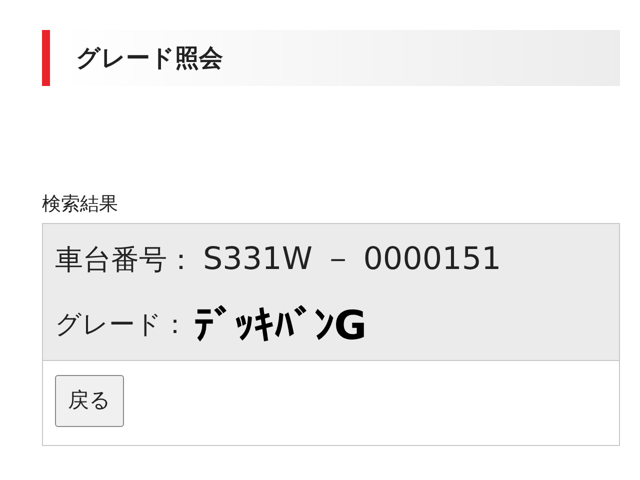  Describe the element at coordinates (125, 260) in the screenshot. I see `field-label: 車台番号：` at that location.